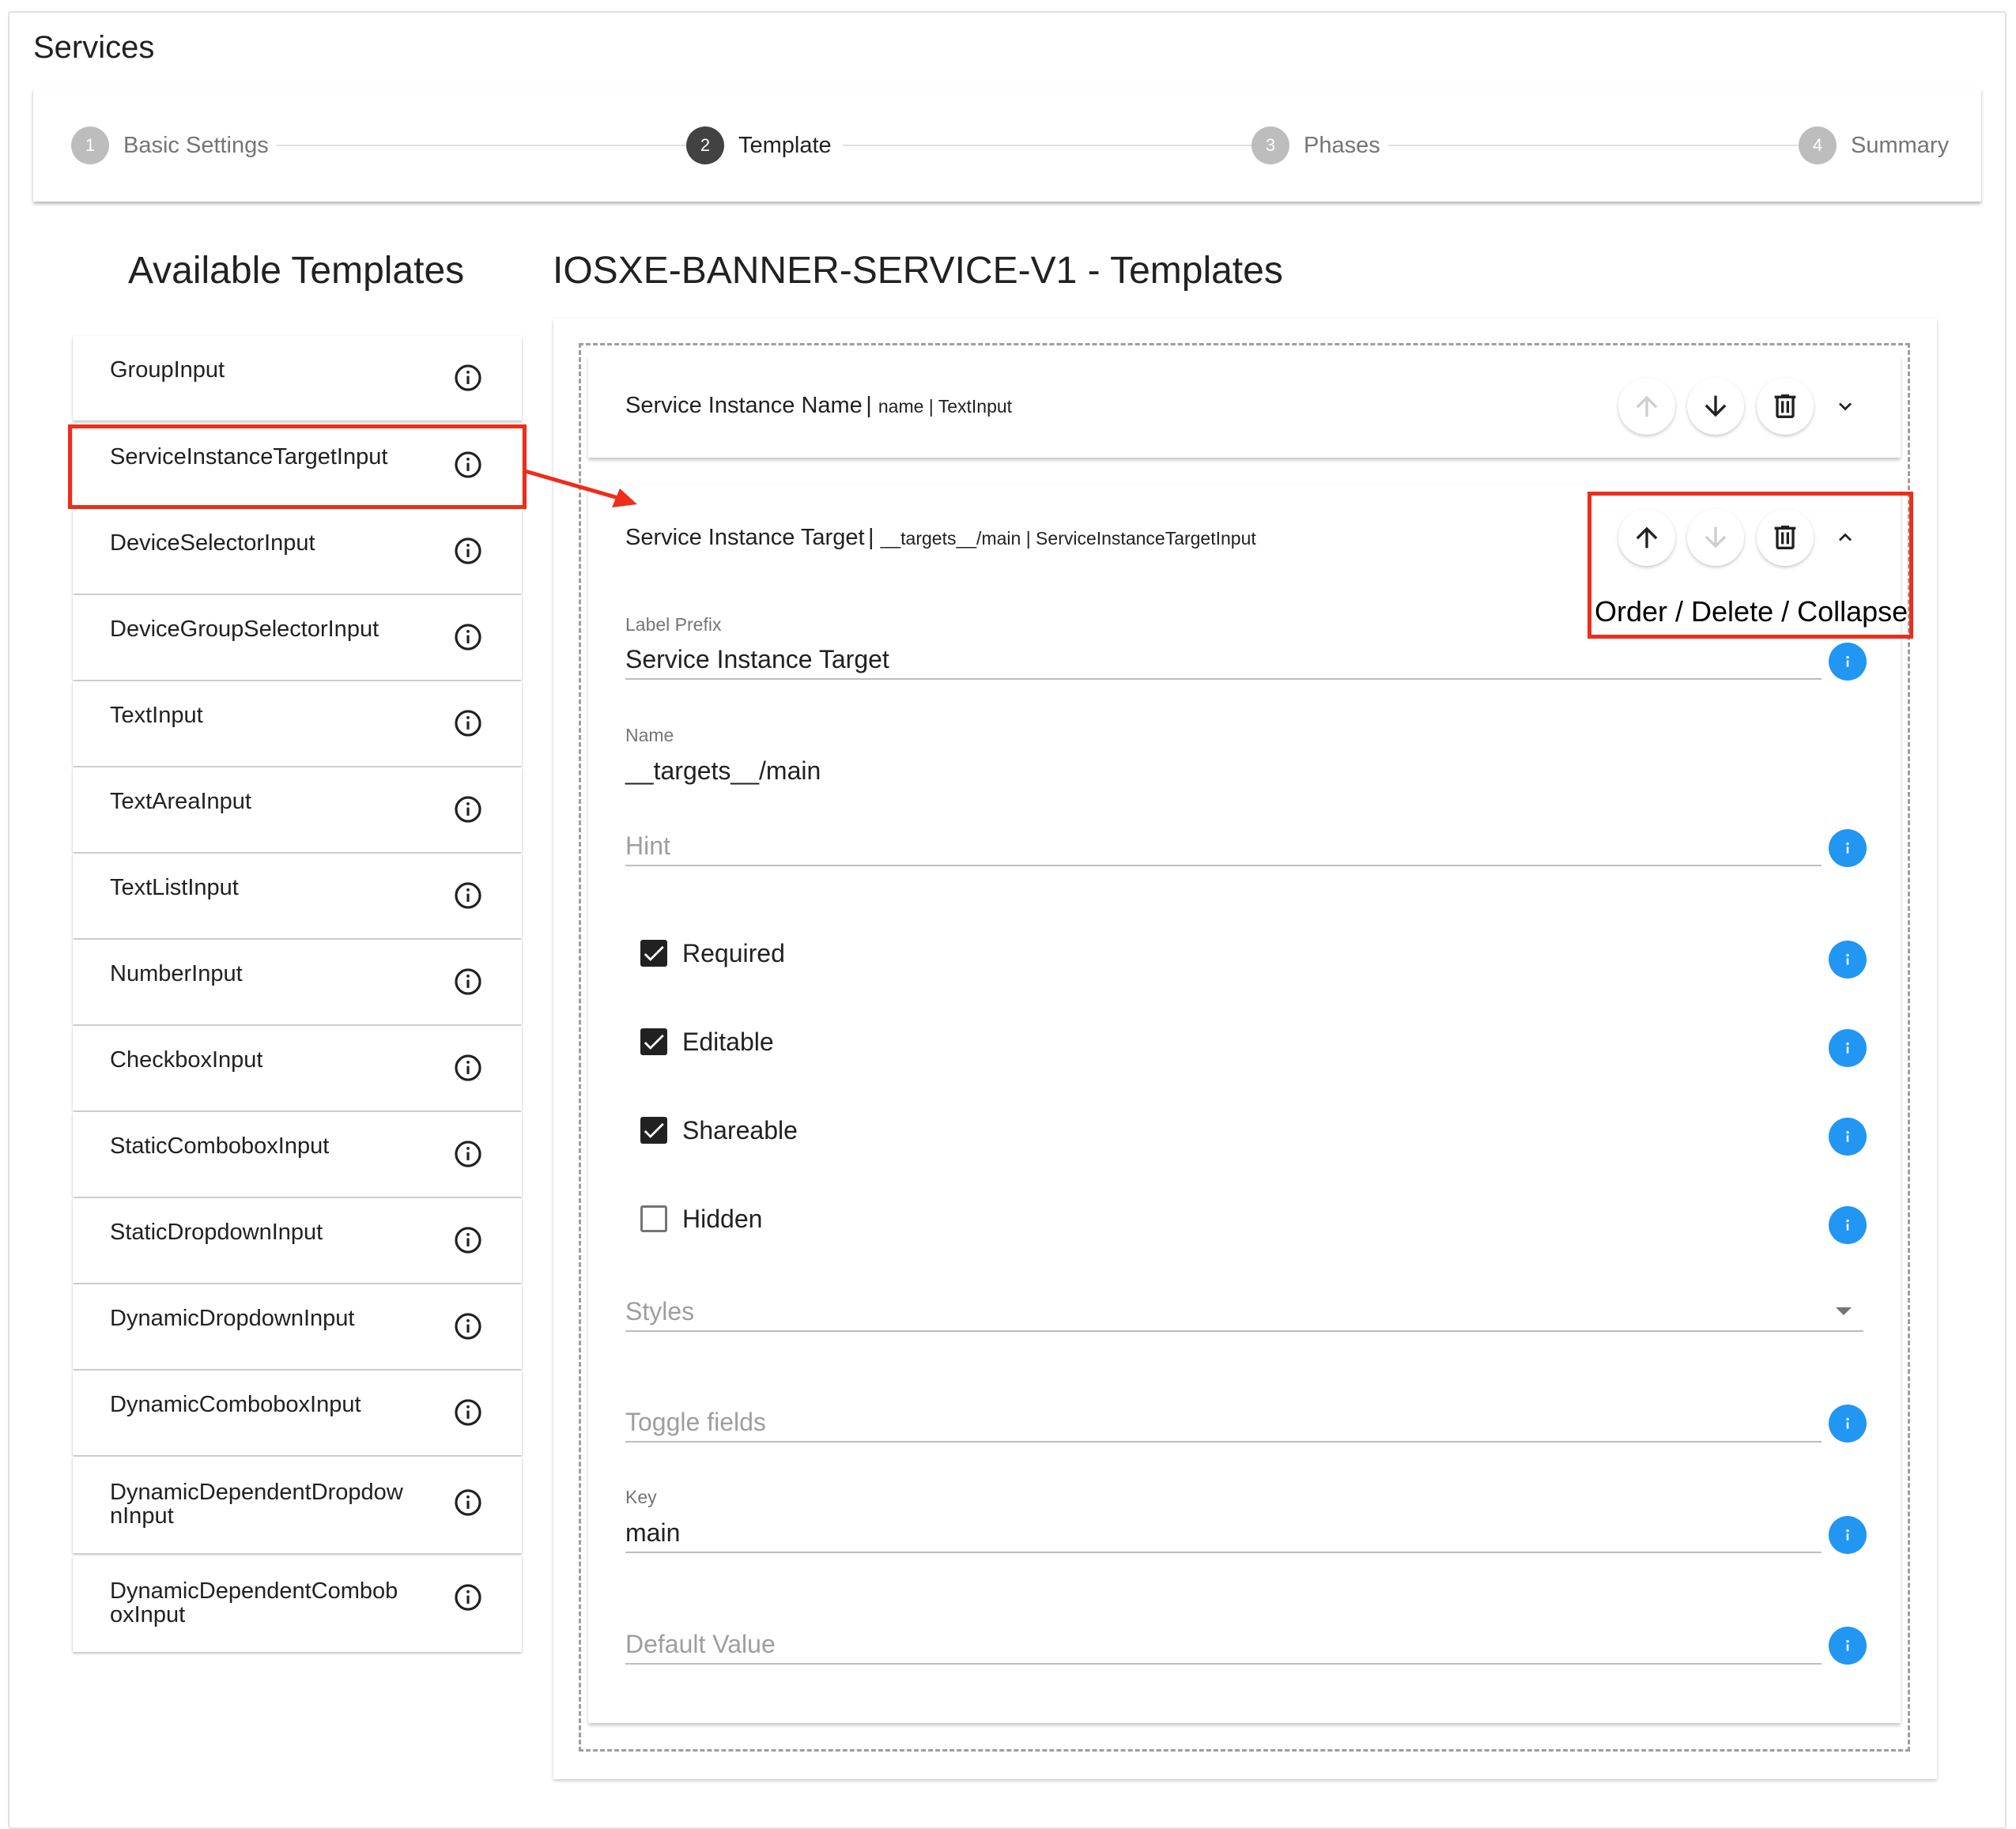 This screenshot has height=1829, width=2016. I want to click on row-title: Service Instance Name, so click(744, 406).